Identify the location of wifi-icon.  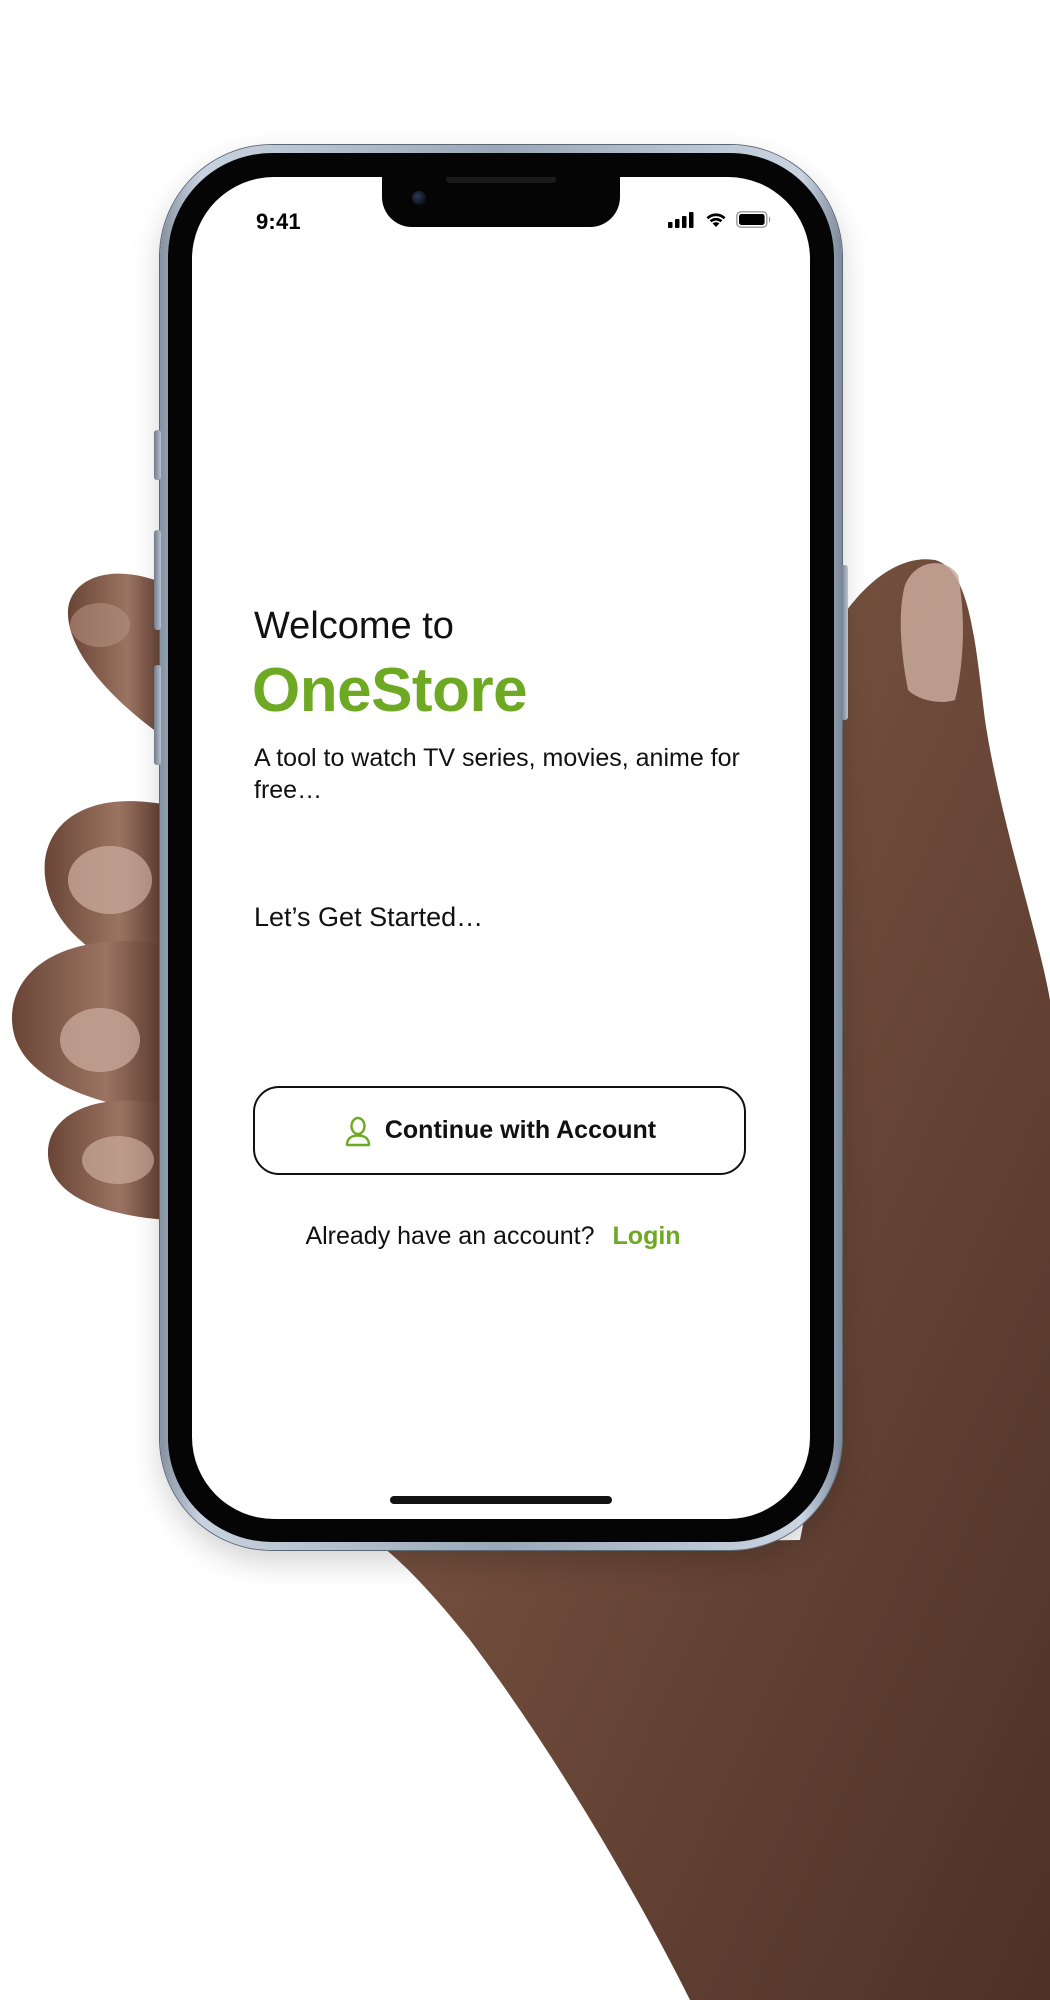
(716, 220).